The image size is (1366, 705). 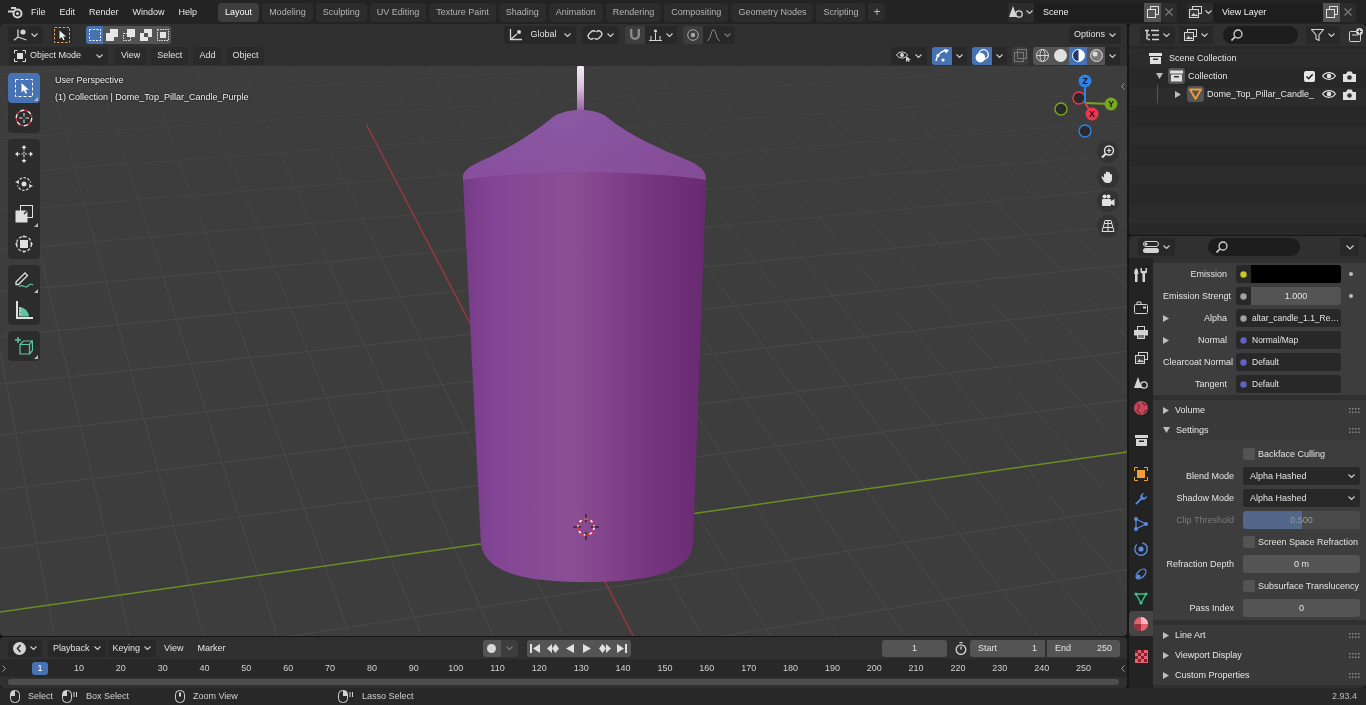 I want to click on number-field: 0 m, so click(x=1301, y=564).